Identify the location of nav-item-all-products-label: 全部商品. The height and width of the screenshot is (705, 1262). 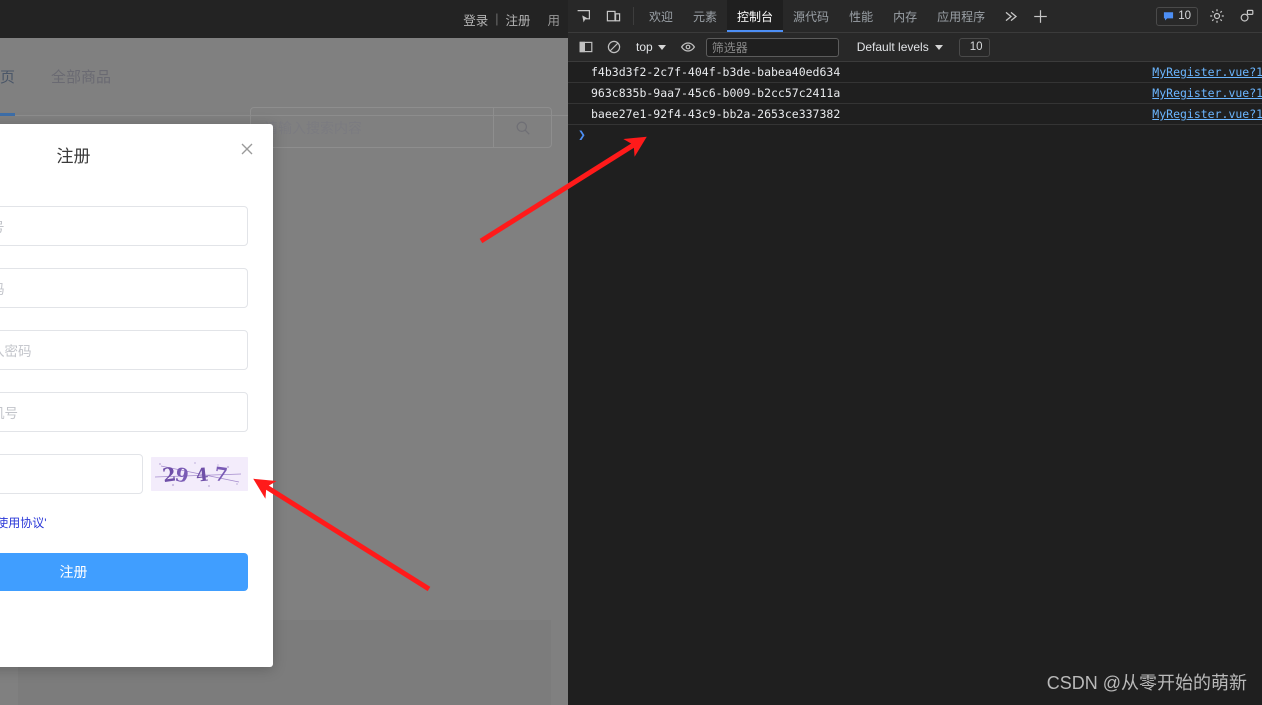
(81, 77).